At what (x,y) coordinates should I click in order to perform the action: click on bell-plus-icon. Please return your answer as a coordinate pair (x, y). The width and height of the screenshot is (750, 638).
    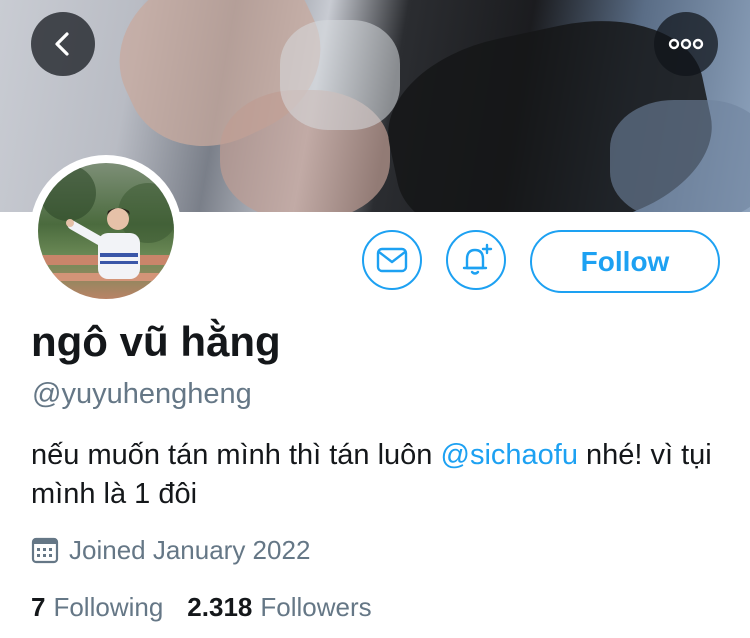
    Looking at the image, I should click on (477, 259).